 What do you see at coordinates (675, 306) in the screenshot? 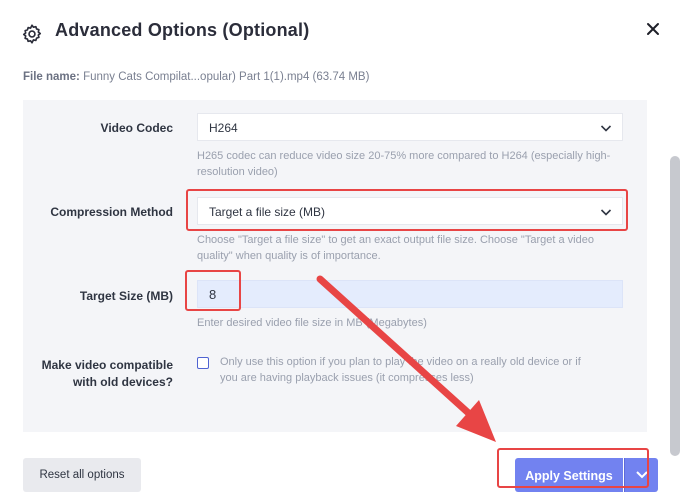
I see `scrollbar-thumb` at bounding box center [675, 306].